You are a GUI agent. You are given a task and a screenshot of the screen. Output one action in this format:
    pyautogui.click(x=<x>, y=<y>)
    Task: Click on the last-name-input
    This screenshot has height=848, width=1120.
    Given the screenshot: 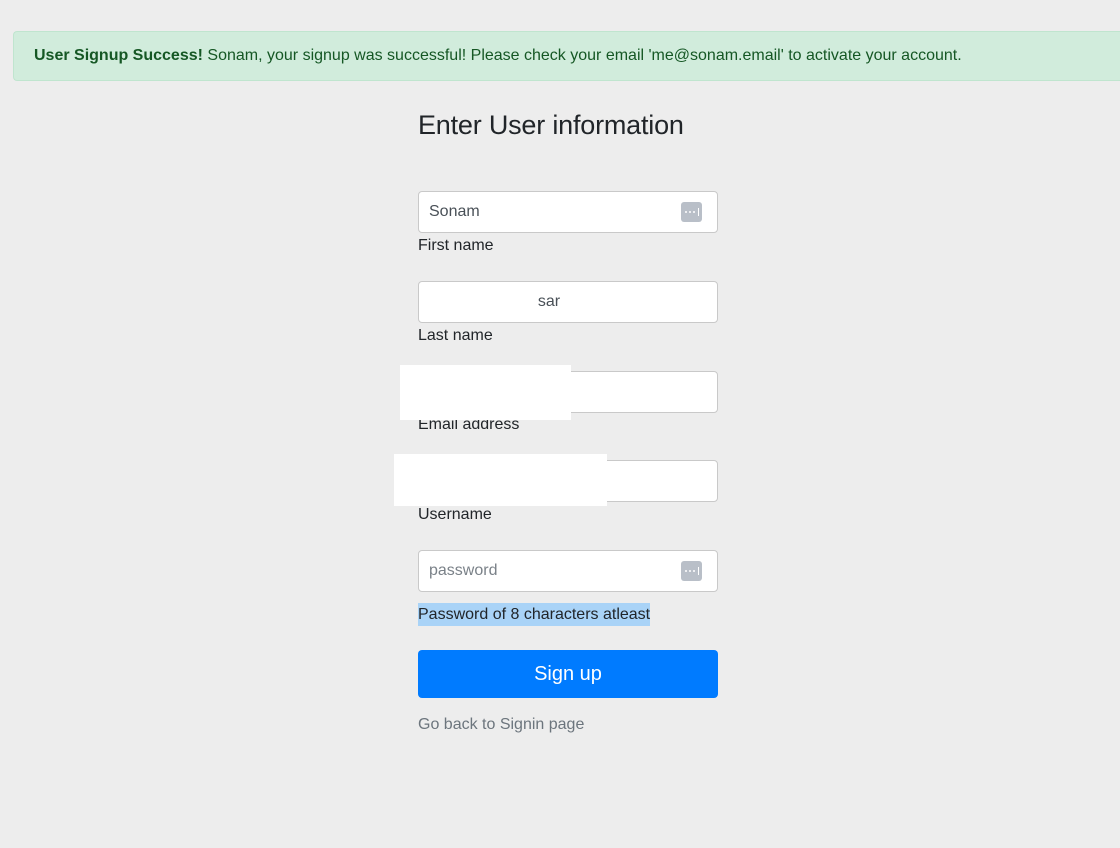 What is the action you would take?
    pyautogui.click(x=568, y=302)
    